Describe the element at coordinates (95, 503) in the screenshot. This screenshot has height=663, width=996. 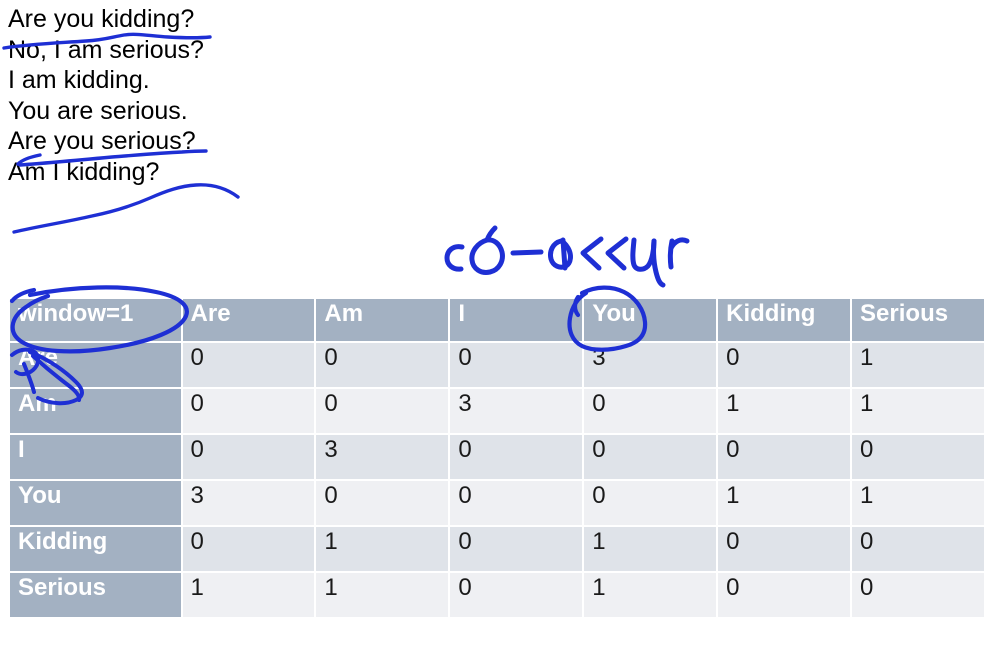
I see `row-header-you: You` at that location.